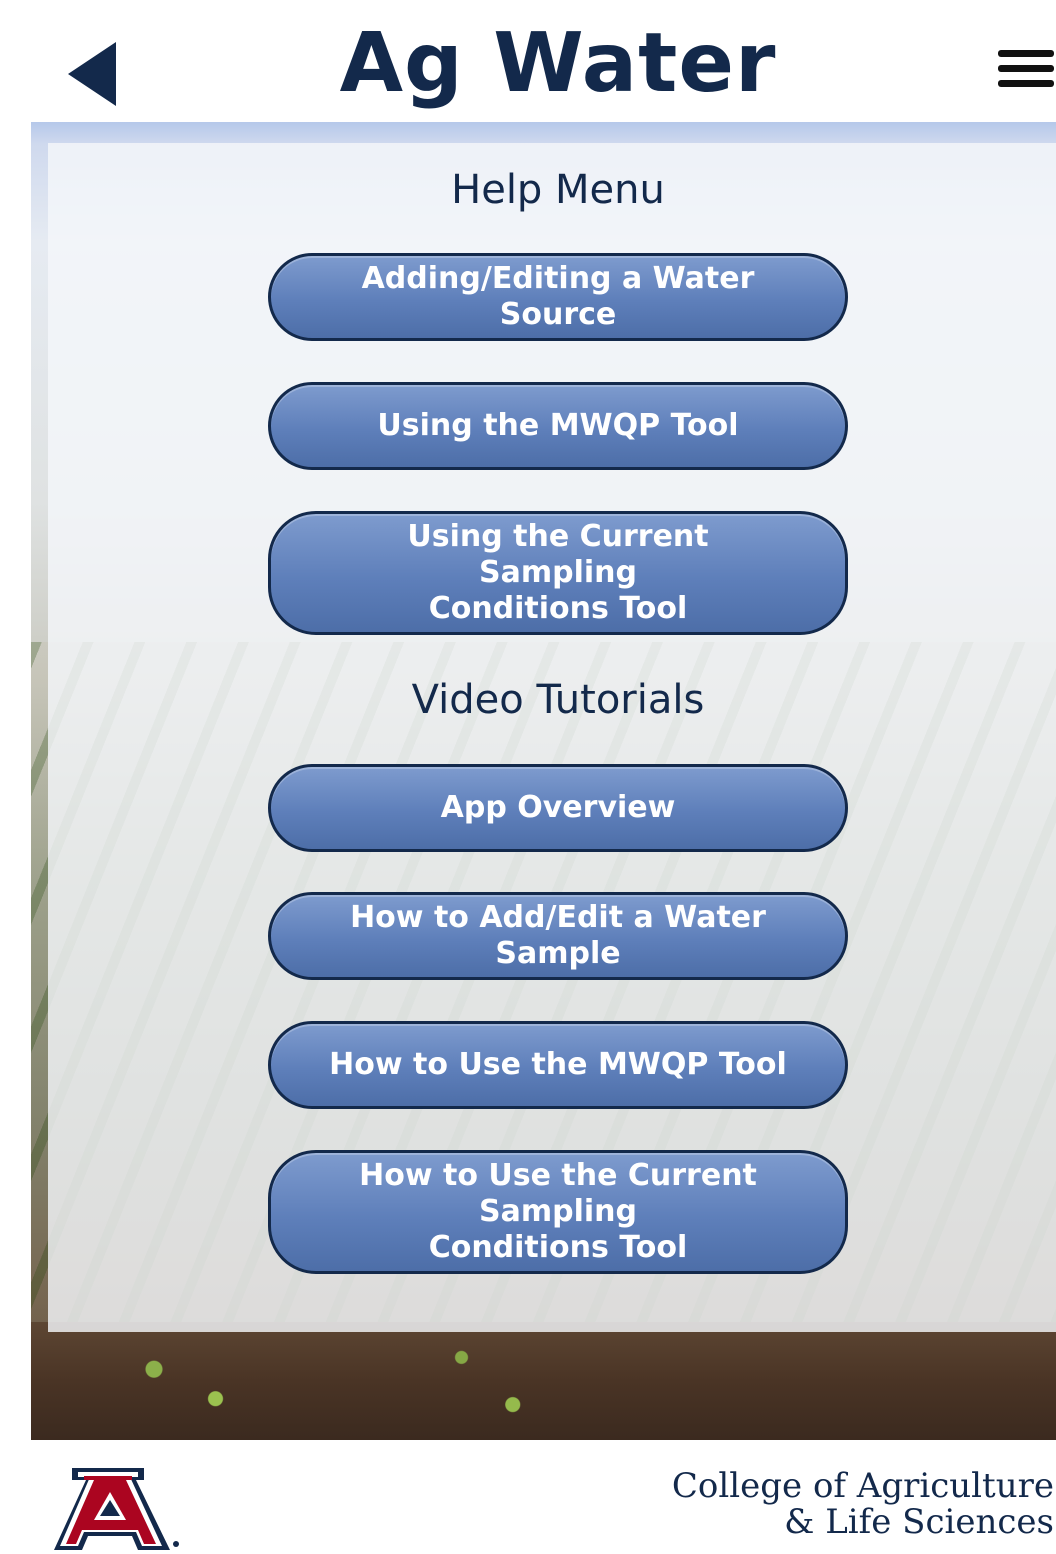 This screenshot has width=1056, height=1554. I want to click on app-overview-button: App Overview, so click(558, 808).